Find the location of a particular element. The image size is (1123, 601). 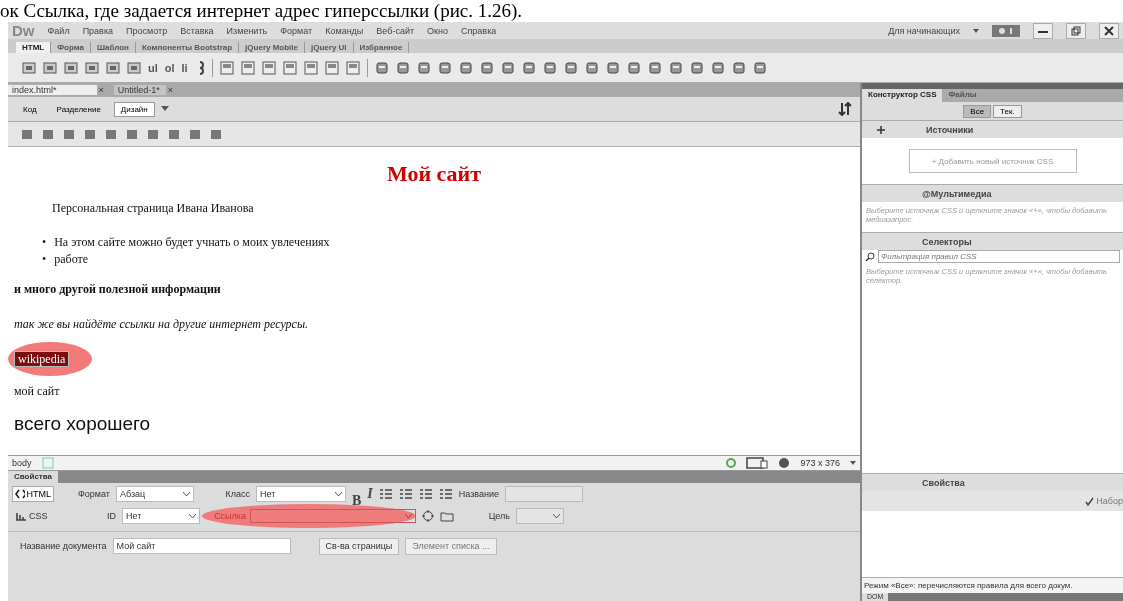

css-mode-button: CSS is located at coordinates (36, 516).